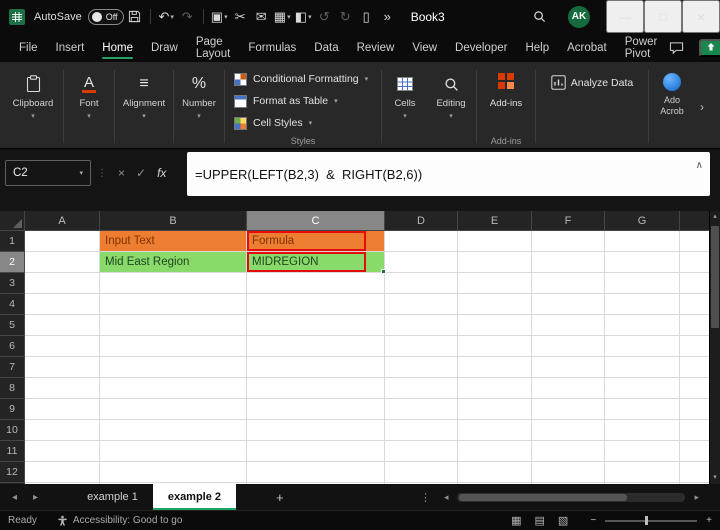  Describe the element at coordinates (568, 325) in the screenshot. I see `cell-F5` at that location.